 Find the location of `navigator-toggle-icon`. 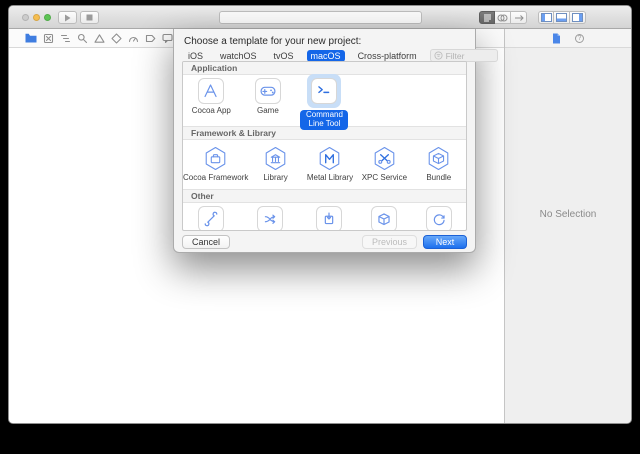

navigator-toggle-icon is located at coordinates (546, 17).